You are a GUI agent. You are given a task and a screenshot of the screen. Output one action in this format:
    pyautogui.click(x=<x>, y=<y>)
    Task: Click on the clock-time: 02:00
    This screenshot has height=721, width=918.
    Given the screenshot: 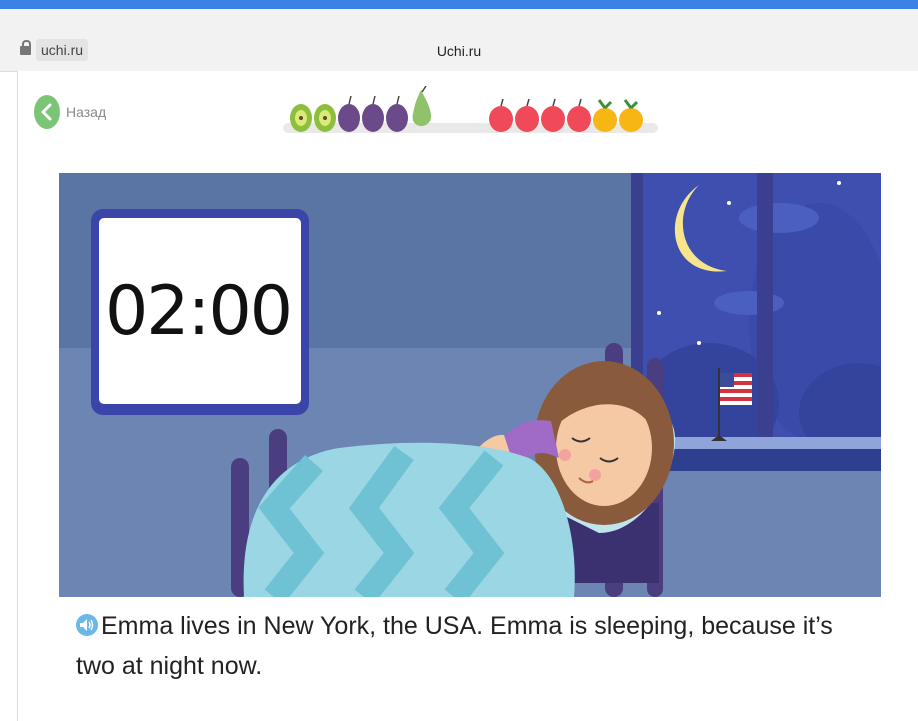 What is the action you would take?
    pyautogui.click(x=199, y=311)
    